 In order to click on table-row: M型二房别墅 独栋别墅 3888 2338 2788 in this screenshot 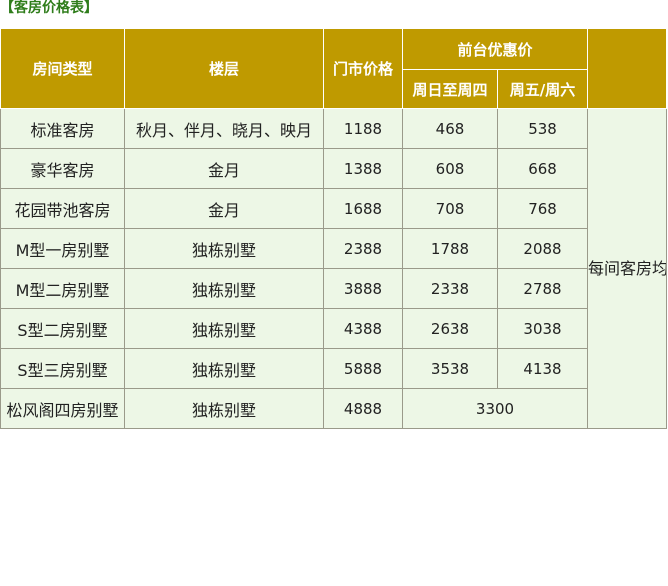, I will do `click(333, 288)`.